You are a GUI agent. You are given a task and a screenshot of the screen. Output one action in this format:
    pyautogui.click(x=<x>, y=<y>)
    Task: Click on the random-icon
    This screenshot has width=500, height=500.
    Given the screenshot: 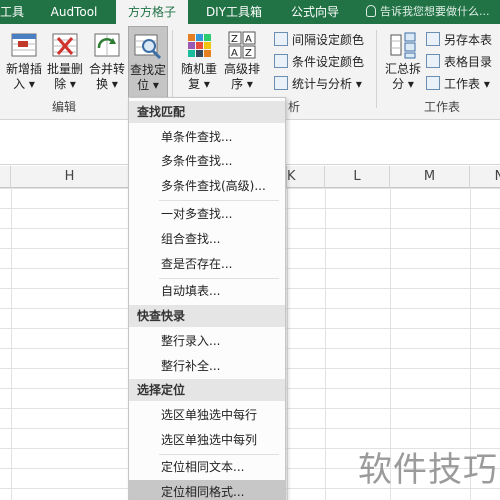 What is the action you would take?
    pyautogui.click(x=199, y=45)
    